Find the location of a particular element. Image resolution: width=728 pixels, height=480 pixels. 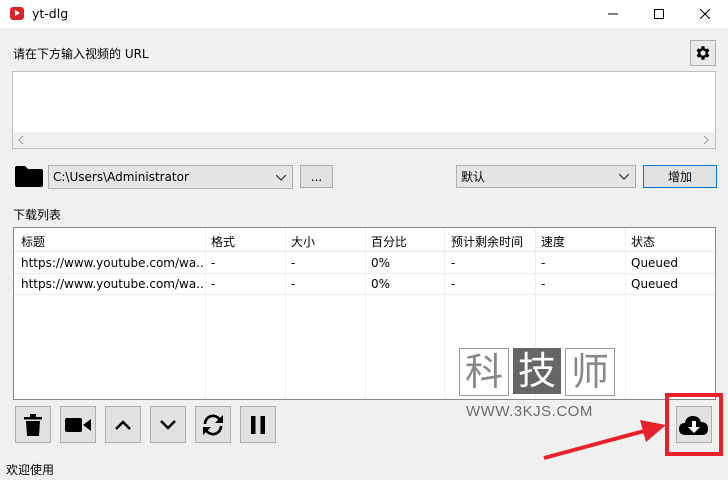

column-header: 速度 is located at coordinates (553, 241).